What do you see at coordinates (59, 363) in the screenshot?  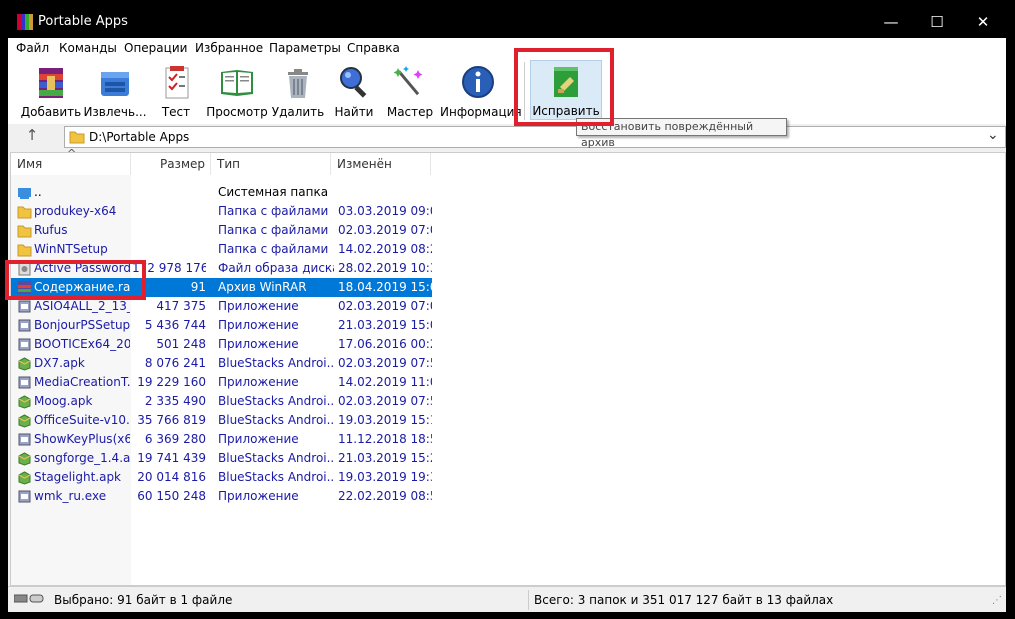 I see `file-name: DX7.apk` at bounding box center [59, 363].